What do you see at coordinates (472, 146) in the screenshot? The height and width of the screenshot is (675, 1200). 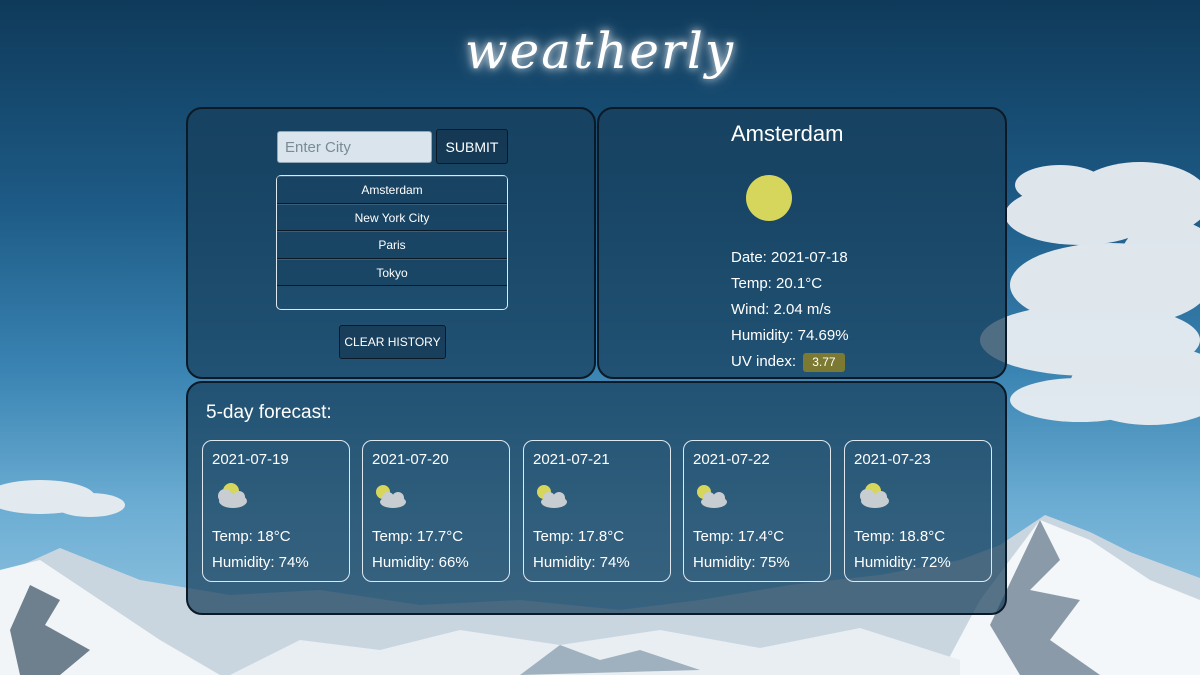 I see `submit-button: SUBMIT` at bounding box center [472, 146].